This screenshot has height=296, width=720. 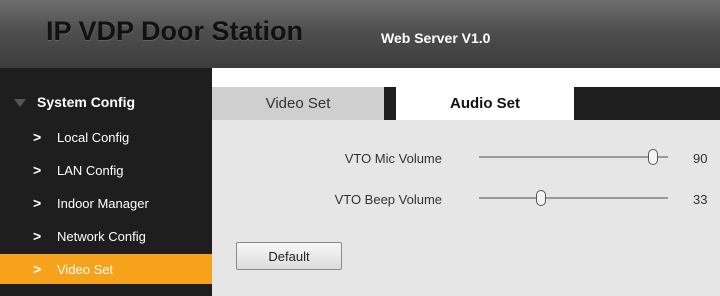 What do you see at coordinates (93, 137) in the screenshot?
I see `sidebar-item-label: Local Config` at bounding box center [93, 137].